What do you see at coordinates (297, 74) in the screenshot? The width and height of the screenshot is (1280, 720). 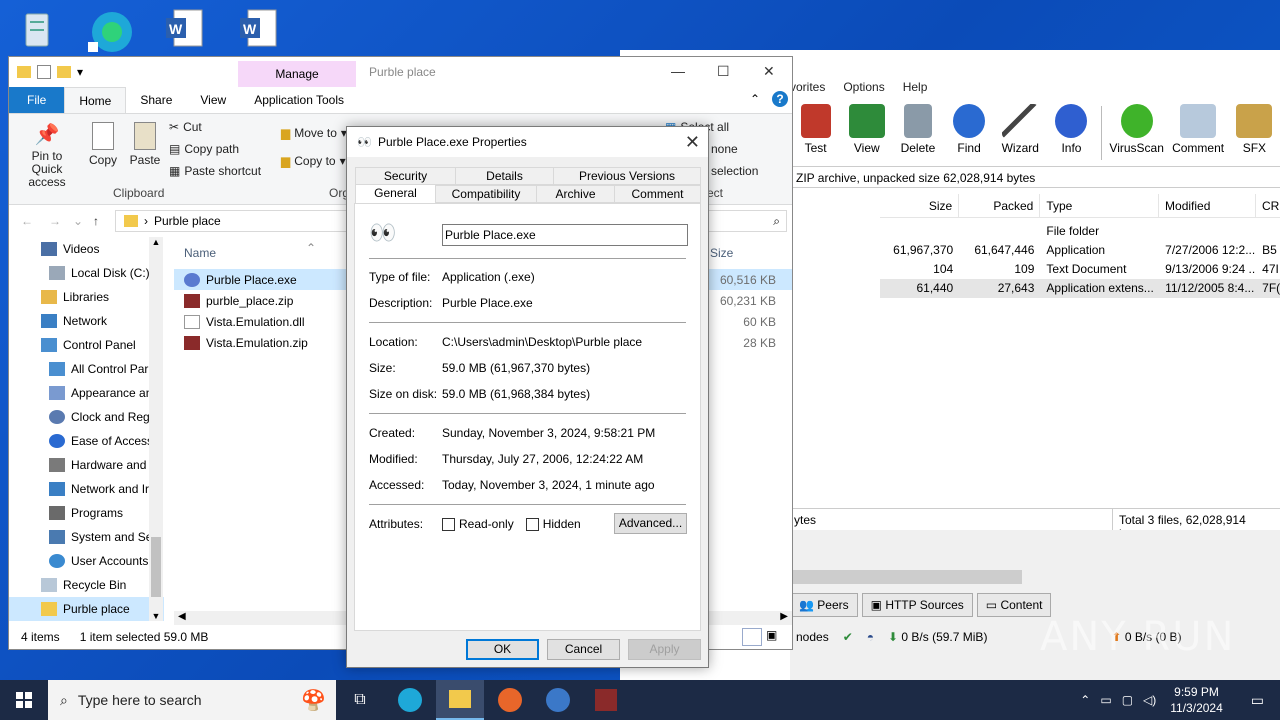 I see `tab-manage: Manage` at bounding box center [297, 74].